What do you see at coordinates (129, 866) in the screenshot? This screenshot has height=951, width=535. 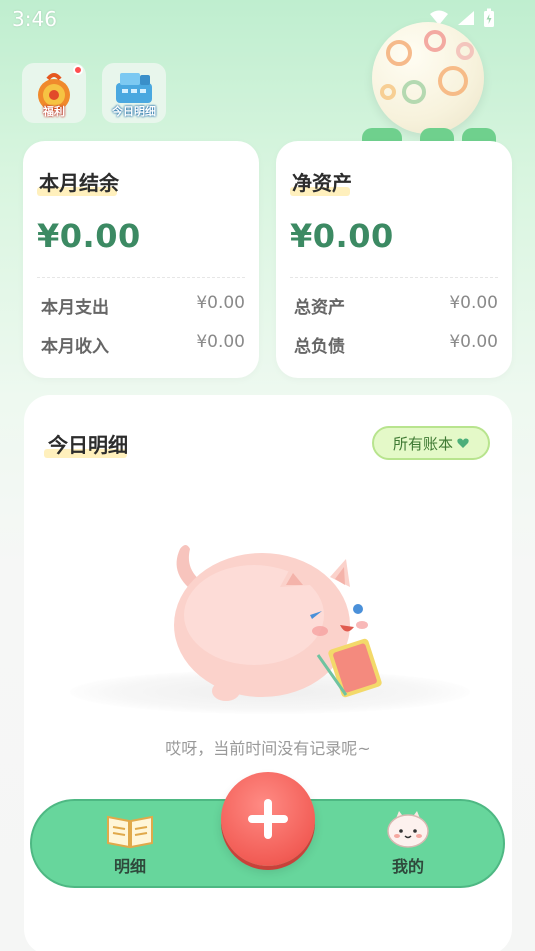 I see `nav-label: 明细` at bounding box center [129, 866].